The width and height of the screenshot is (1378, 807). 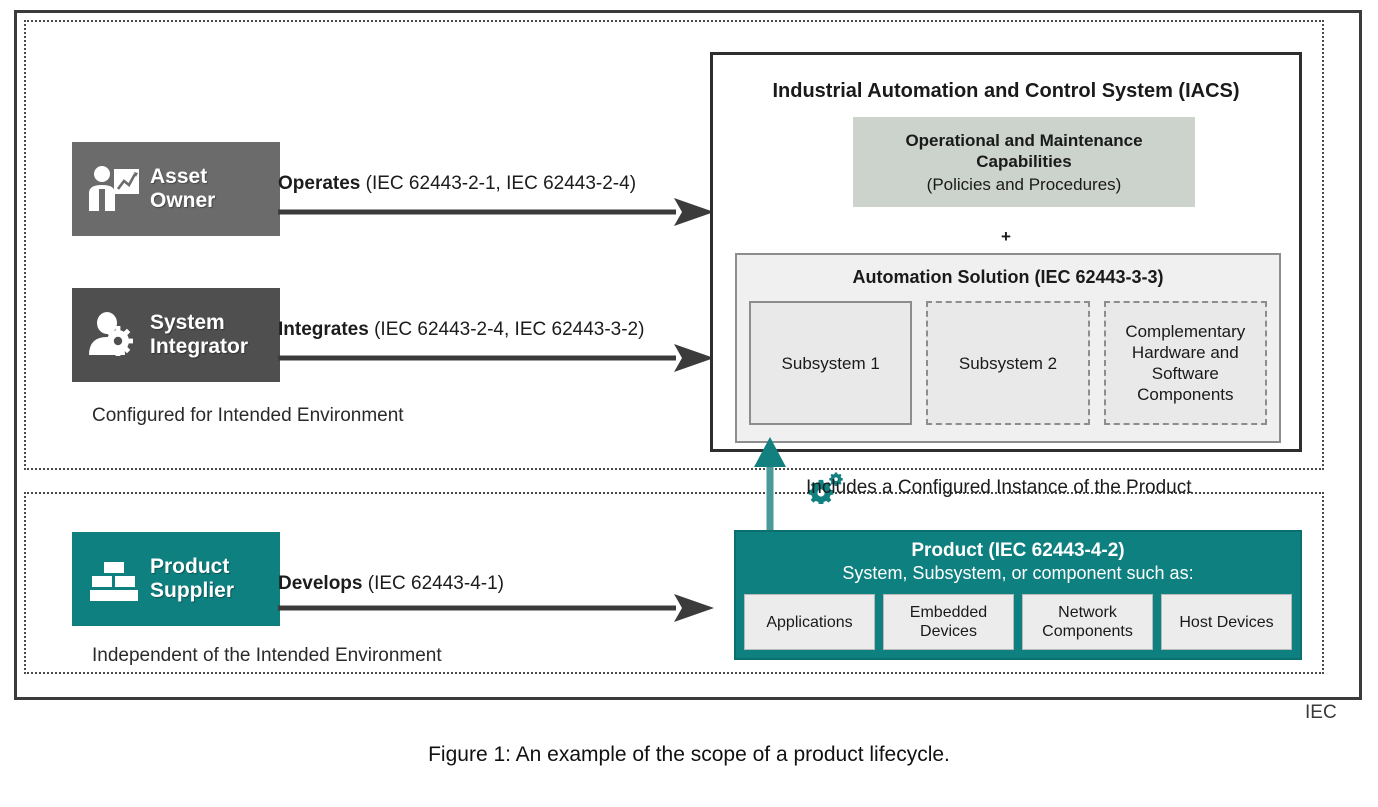 I want to click on role-label-asset-owner: Asset Owner, so click(x=183, y=188).